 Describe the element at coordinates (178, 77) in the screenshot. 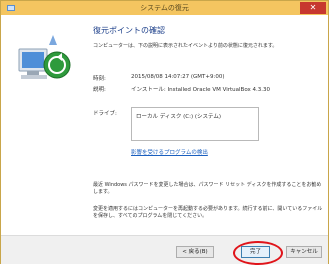

I see `time-value: 2015/08/08 14:07:27 (GMT+9:00)` at that location.